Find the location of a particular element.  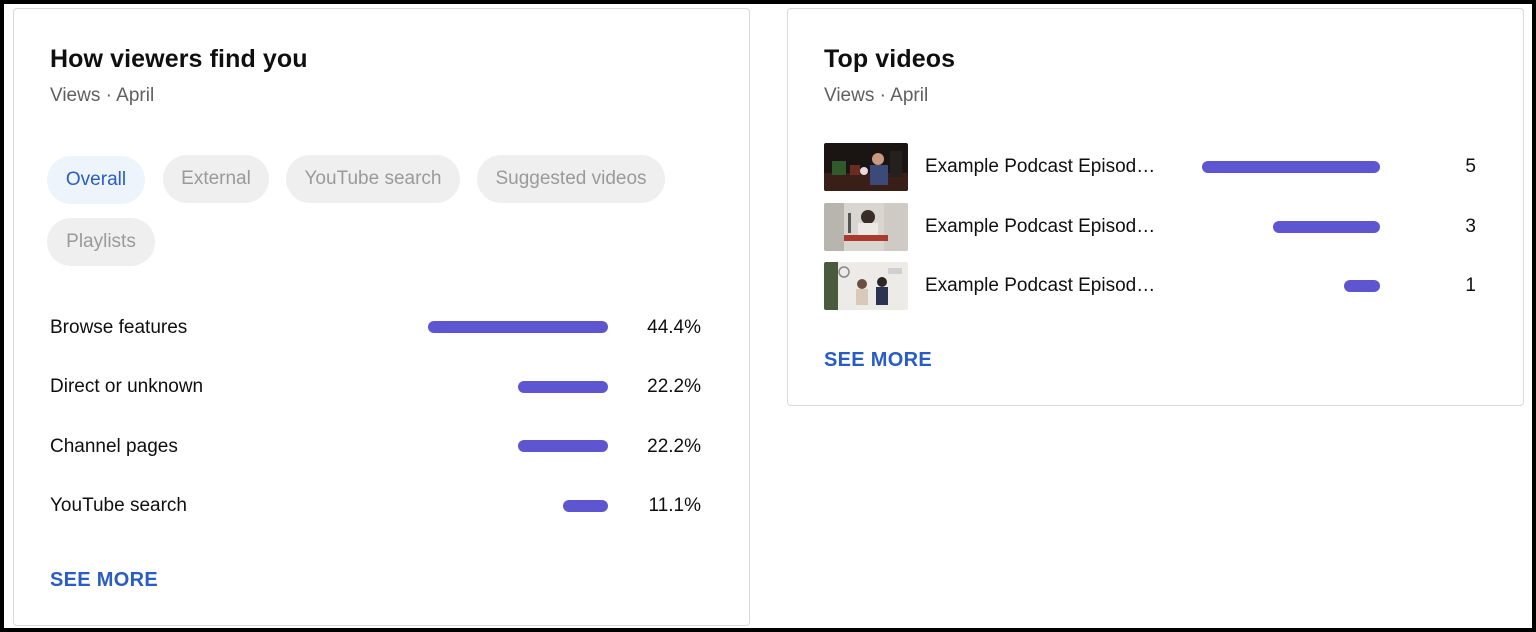

video-views: 3 is located at coordinates (1470, 226).